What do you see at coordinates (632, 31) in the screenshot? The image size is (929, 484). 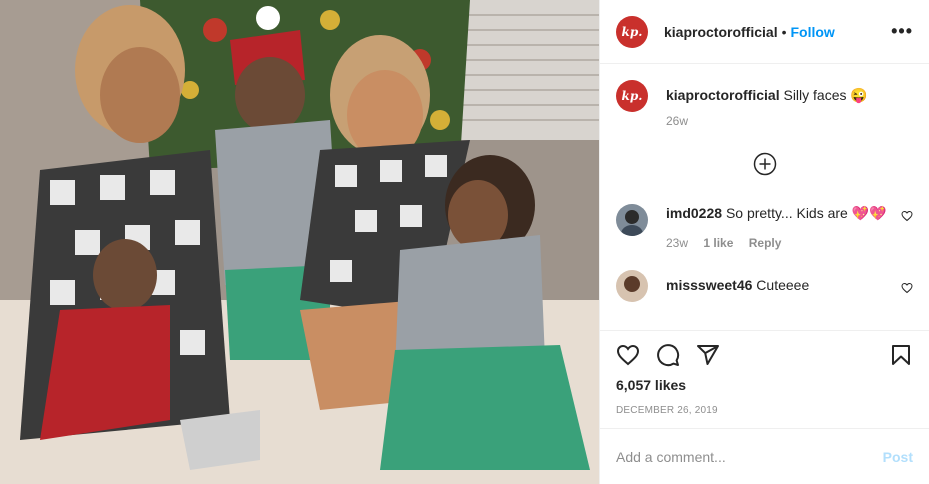 I see `author-avatar: kp.` at bounding box center [632, 31].